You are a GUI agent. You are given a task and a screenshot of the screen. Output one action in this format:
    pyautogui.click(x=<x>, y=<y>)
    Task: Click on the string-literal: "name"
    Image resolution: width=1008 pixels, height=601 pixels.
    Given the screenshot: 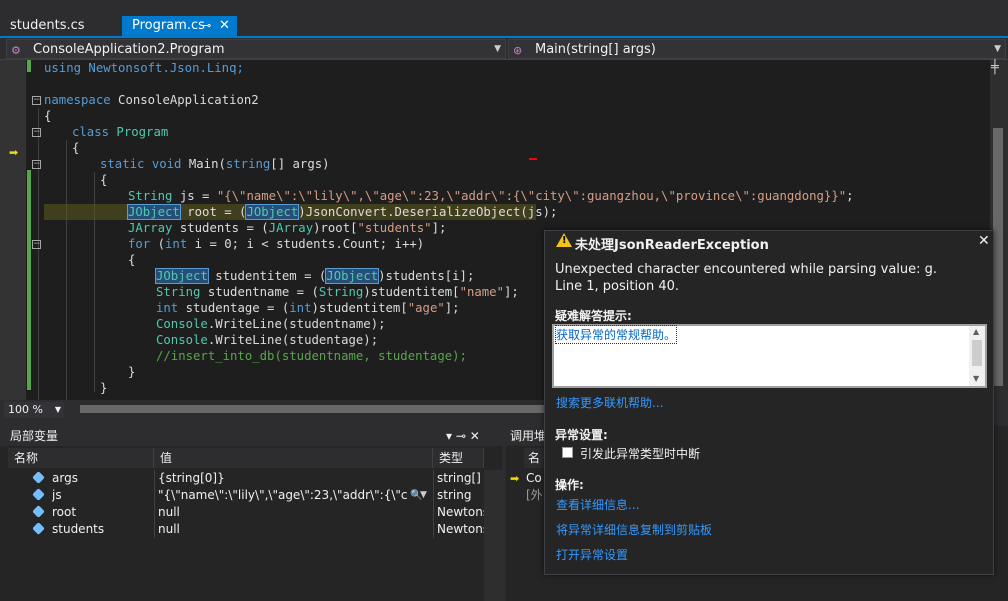 What is the action you would take?
    pyautogui.click(x=481, y=292)
    